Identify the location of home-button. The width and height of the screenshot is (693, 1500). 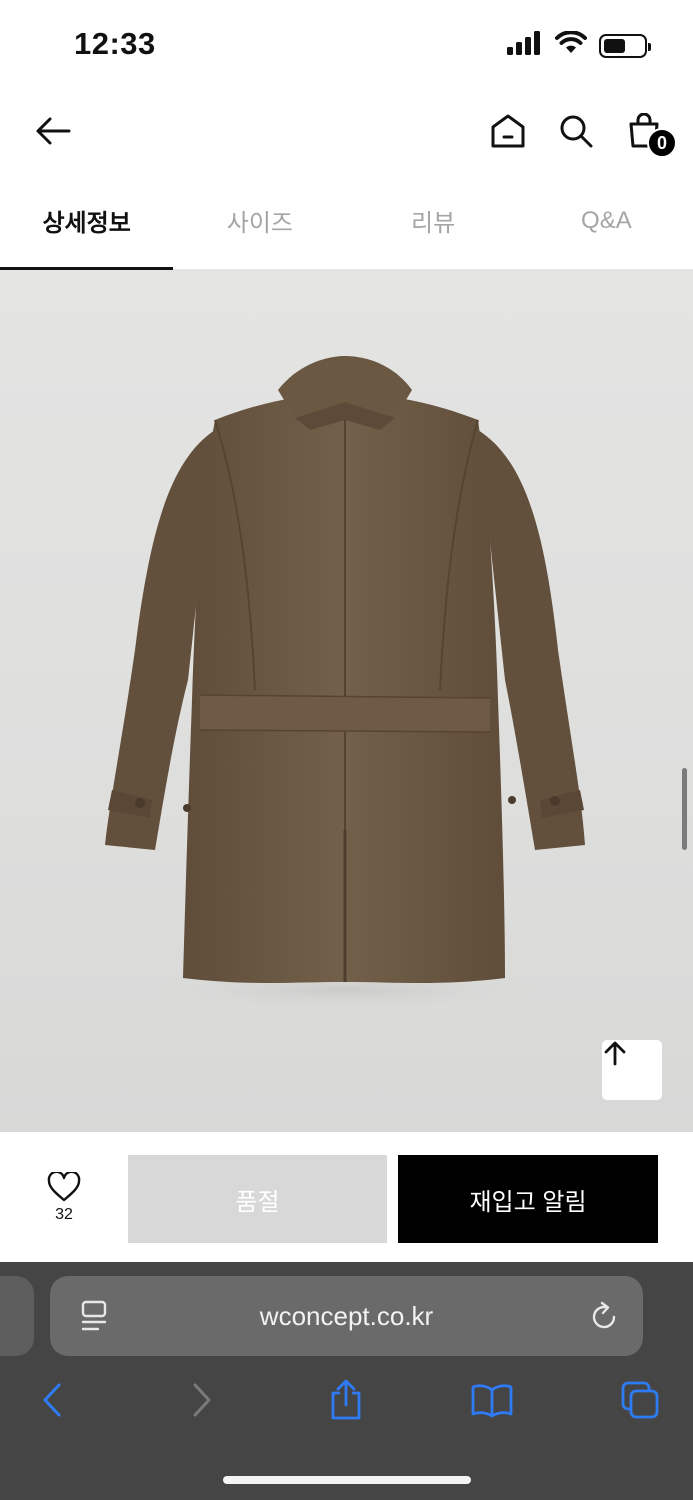
(508, 131).